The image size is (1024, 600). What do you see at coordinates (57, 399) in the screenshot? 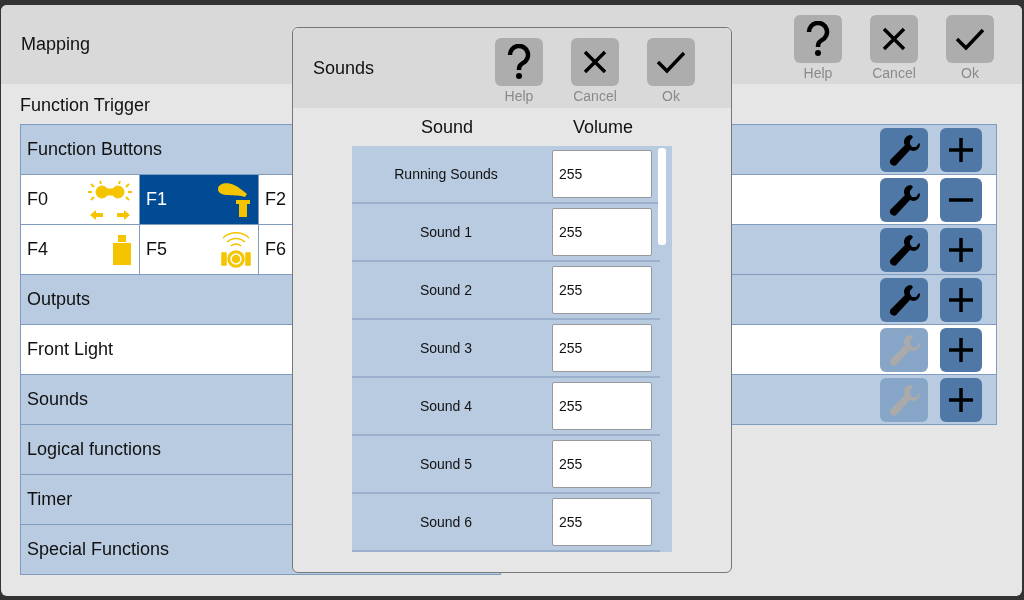
I see `row-label: Sounds` at bounding box center [57, 399].